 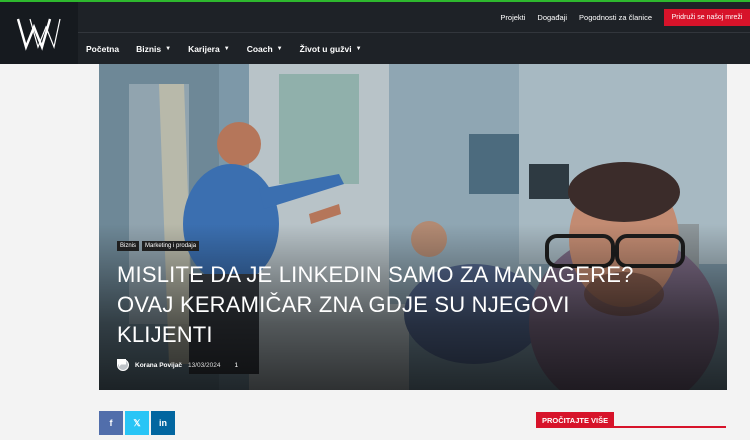 I want to click on join-network-button: Pridruži se našoj mreži, so click(x=707, y=17).